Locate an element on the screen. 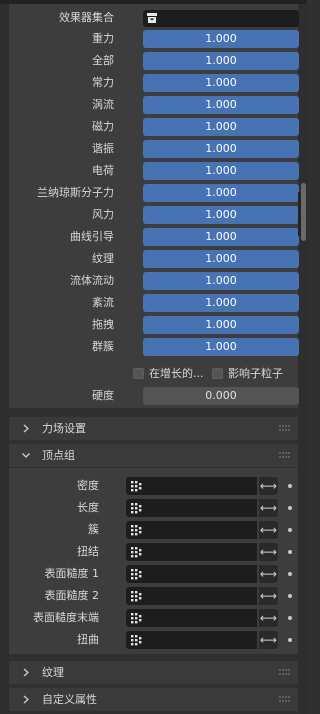 The height and width of the screenshot is (714, 320). weight-label: 谐振 is located at coordinates (103, 148).